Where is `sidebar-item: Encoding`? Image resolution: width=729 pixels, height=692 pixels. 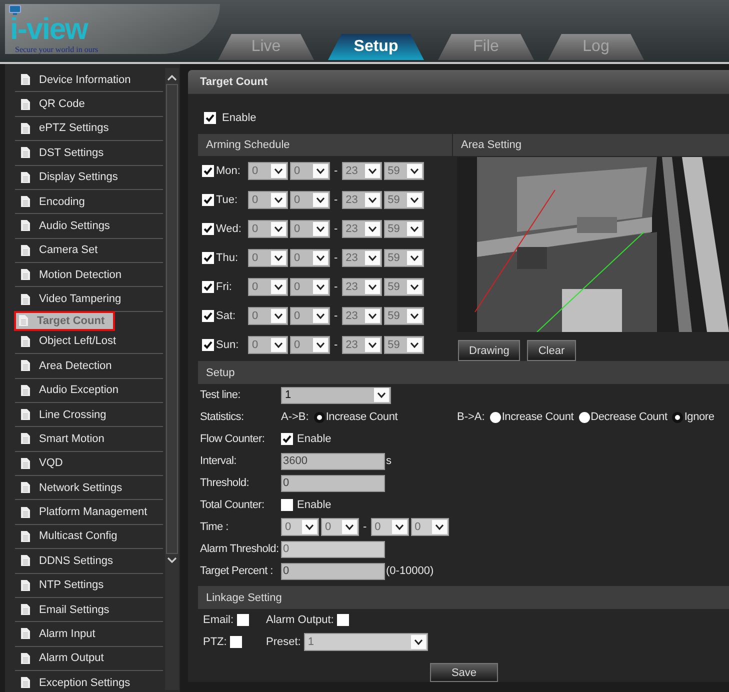 sidebar-item: Encoding is located at coordinates (89, 202).